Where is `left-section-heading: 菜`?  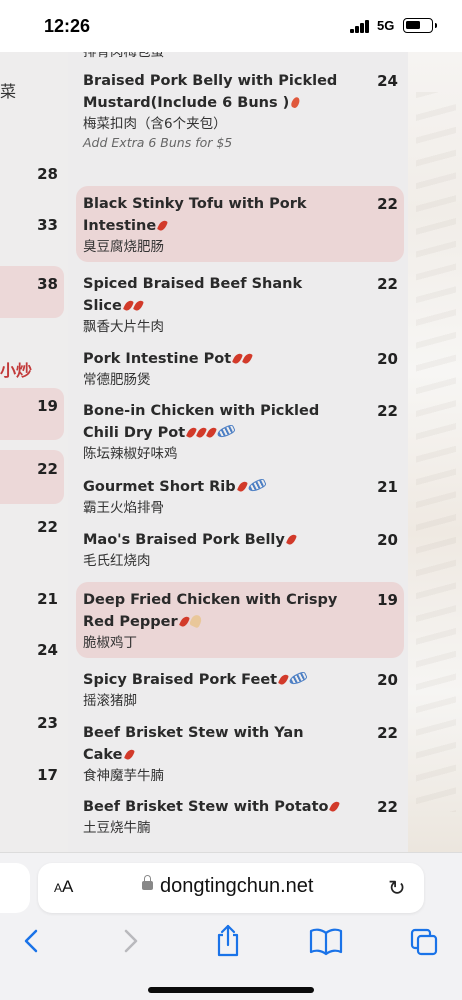 left-section-heading: 菜 is located at coordinates (8, 91).